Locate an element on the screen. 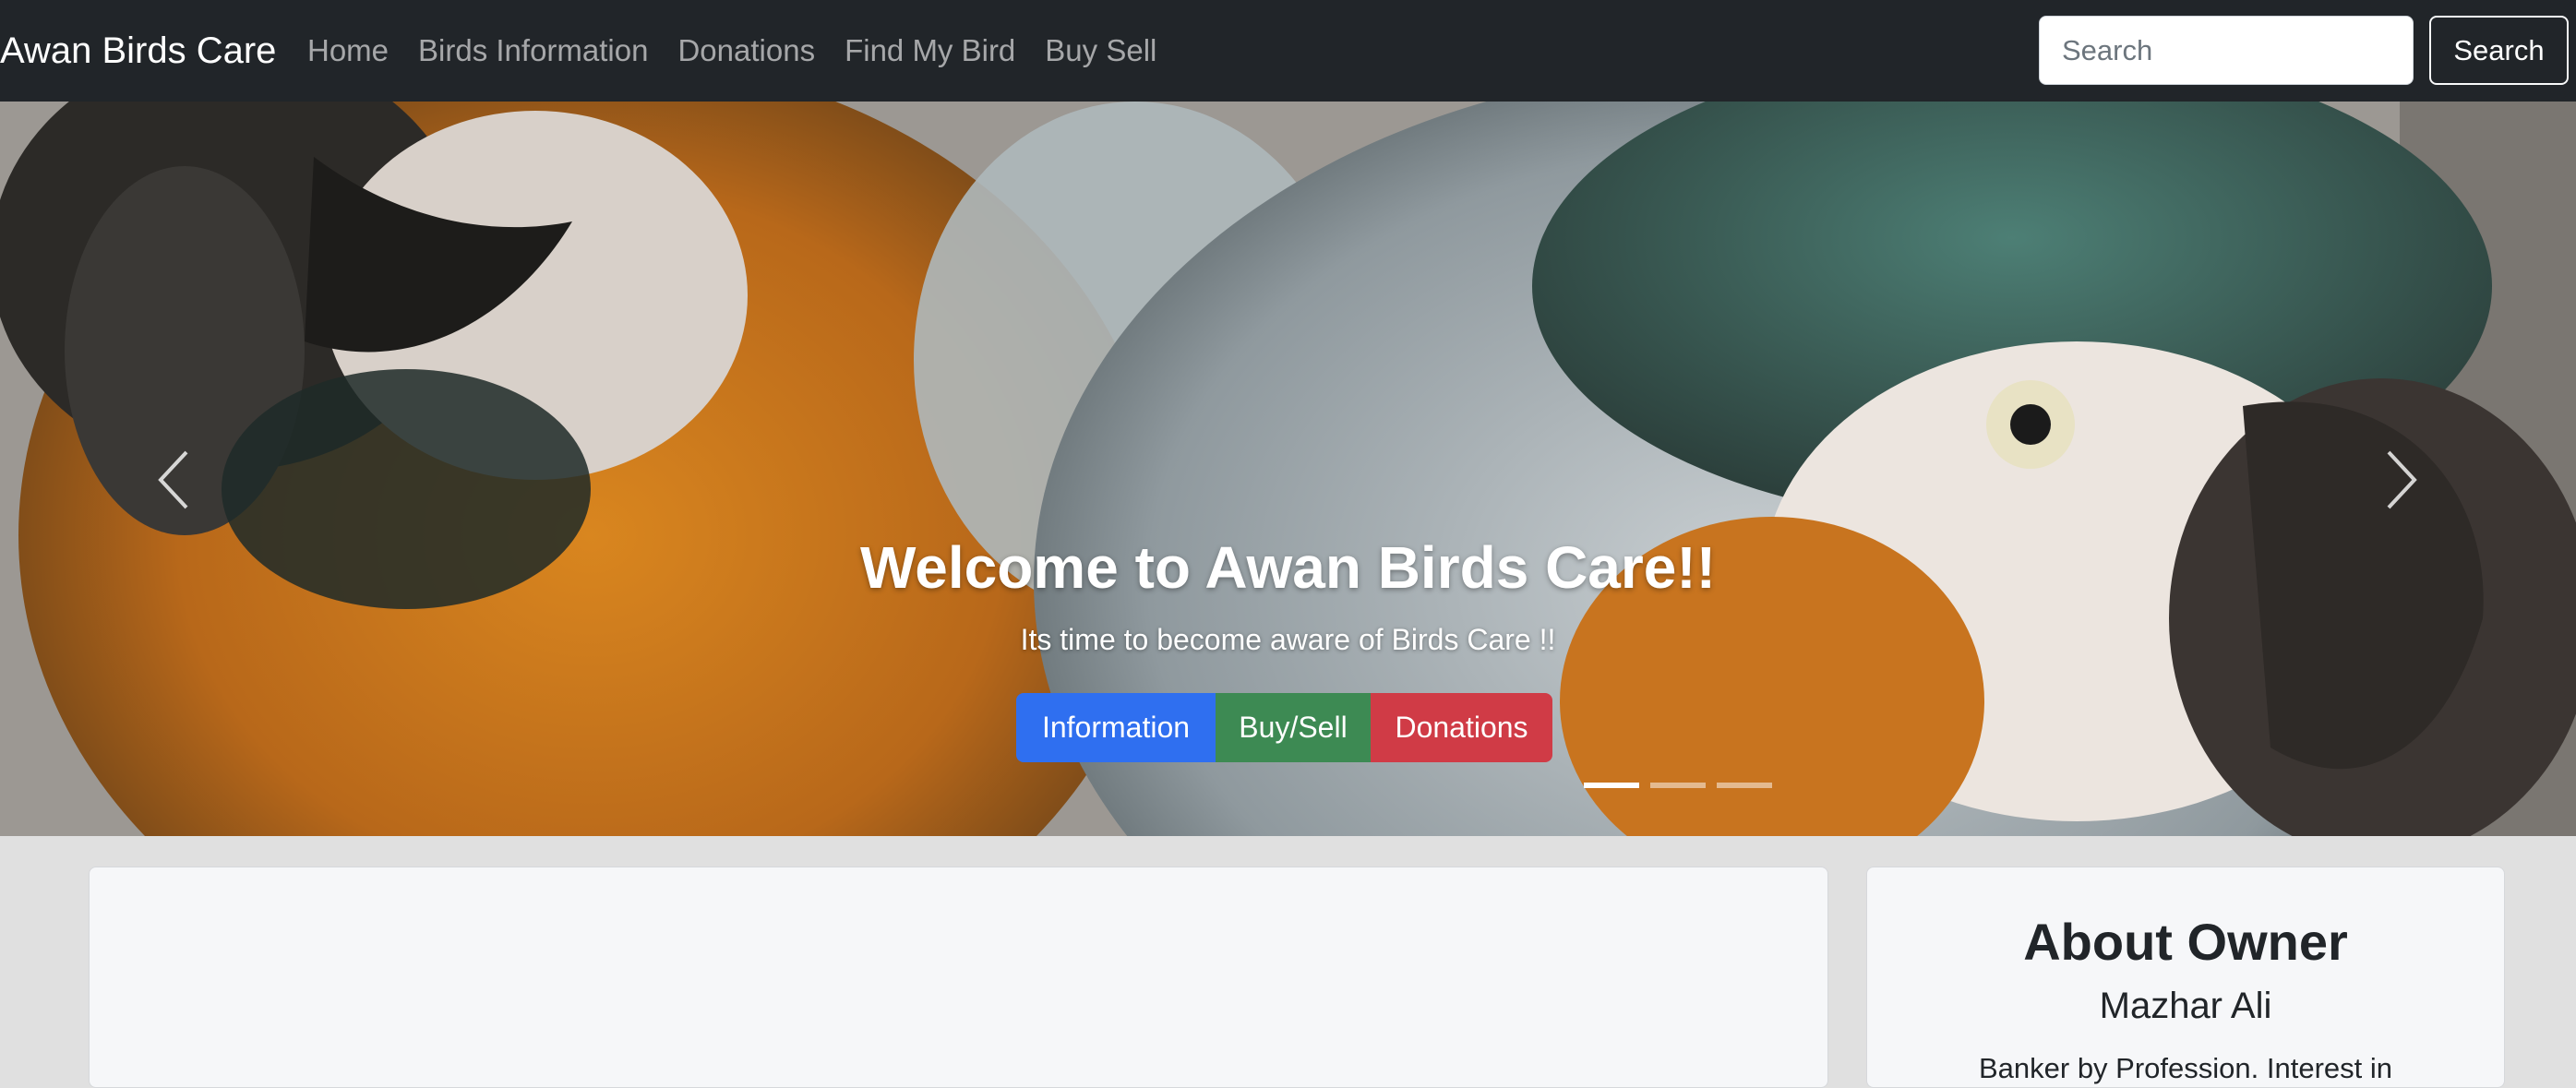 This screenshot has width=2576, height=1088. carousel-indicators is located at coordinates (1684, 786).